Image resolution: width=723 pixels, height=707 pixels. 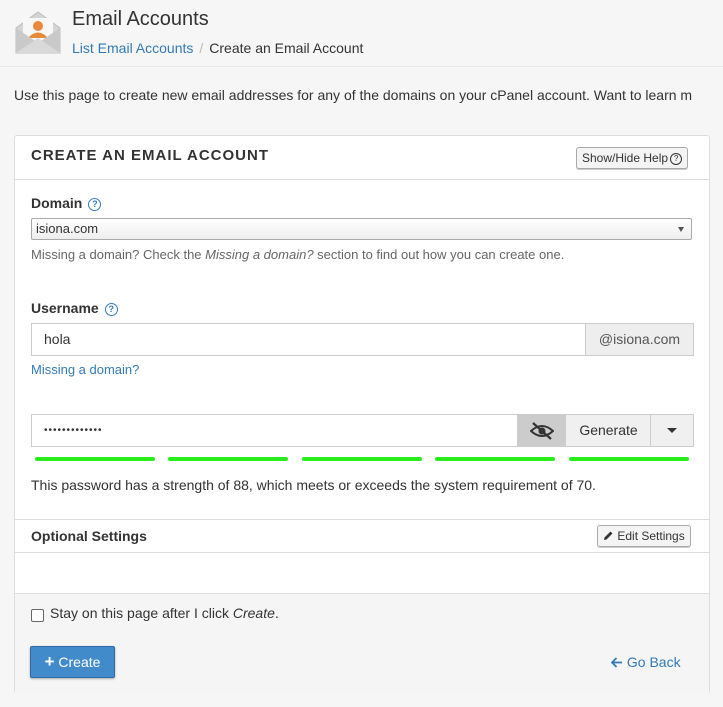 What do you see at coordinates (681, 229) in the screenshot?
I see `chevron-down-icon` at bounding box center [681, 229].